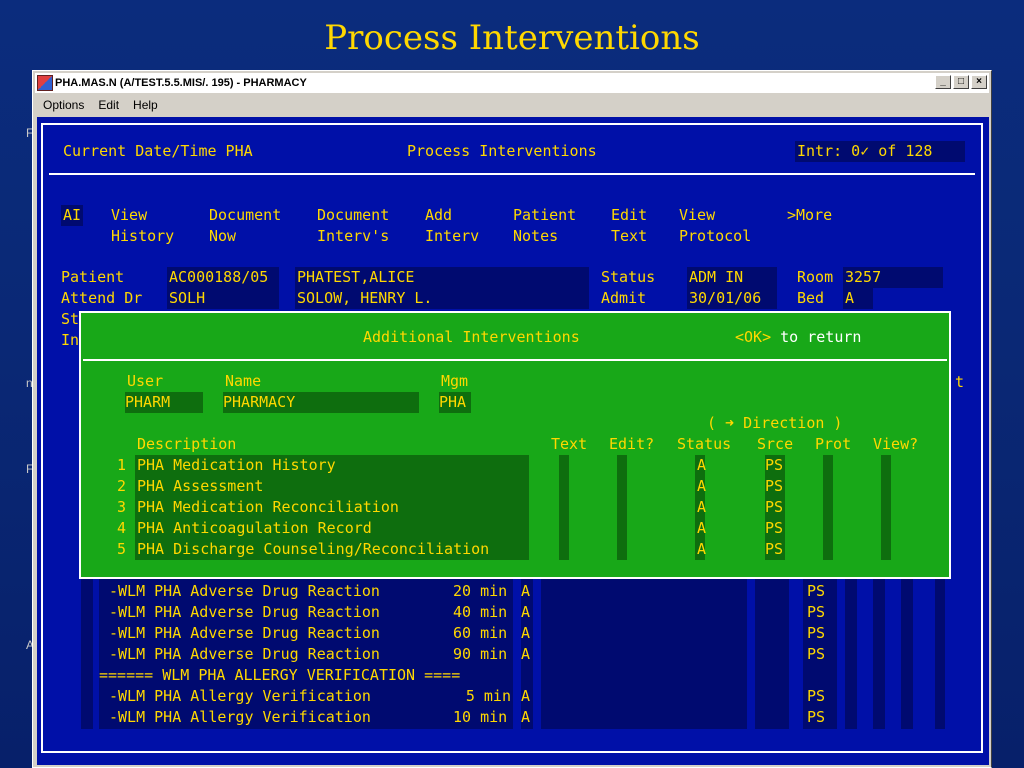 Image resolution: width=1024 pixels, height=768 pixels. What do you see at coordinates (480, 633) in the screenshot?
I see `list-item-time: 60 min` at bounding box center [480, 633].